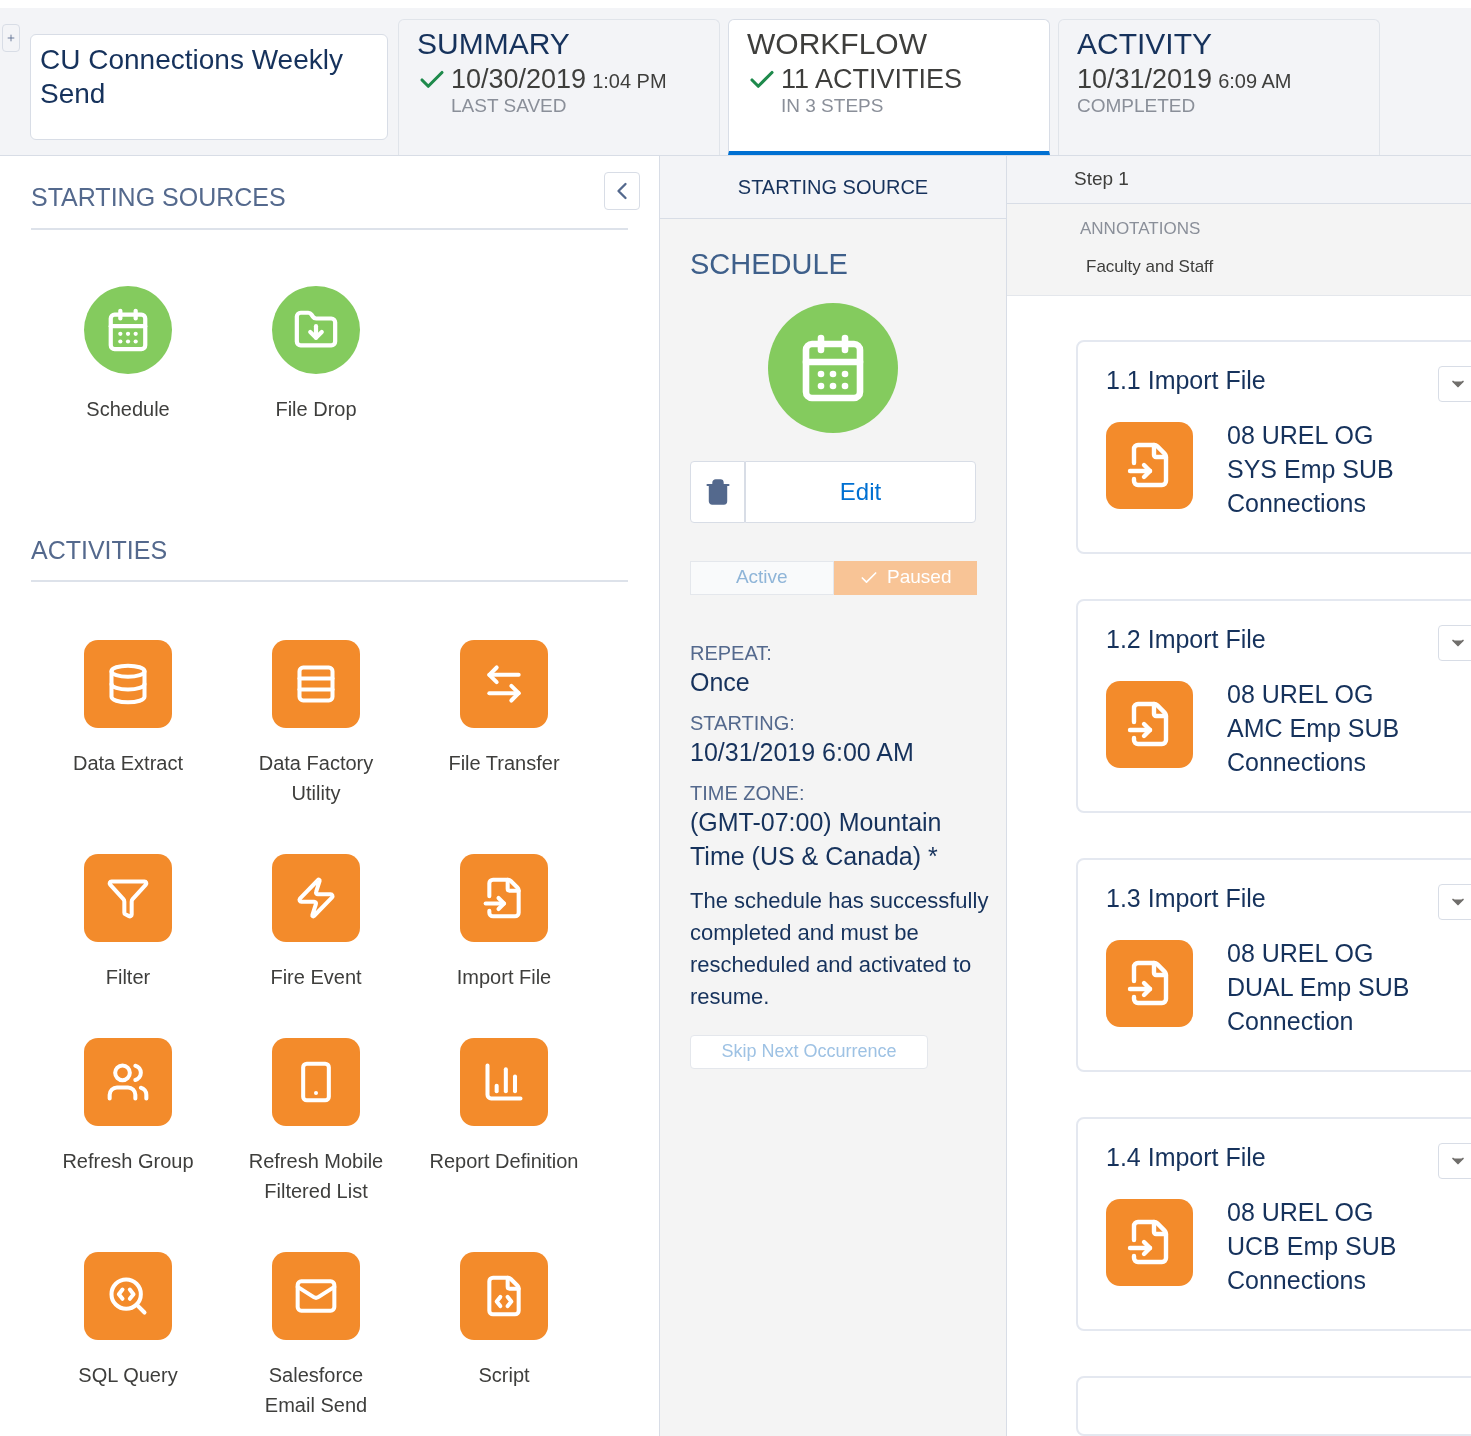  I want to click on tab-value: 11 ACTIVITIES, so click(872, 79).